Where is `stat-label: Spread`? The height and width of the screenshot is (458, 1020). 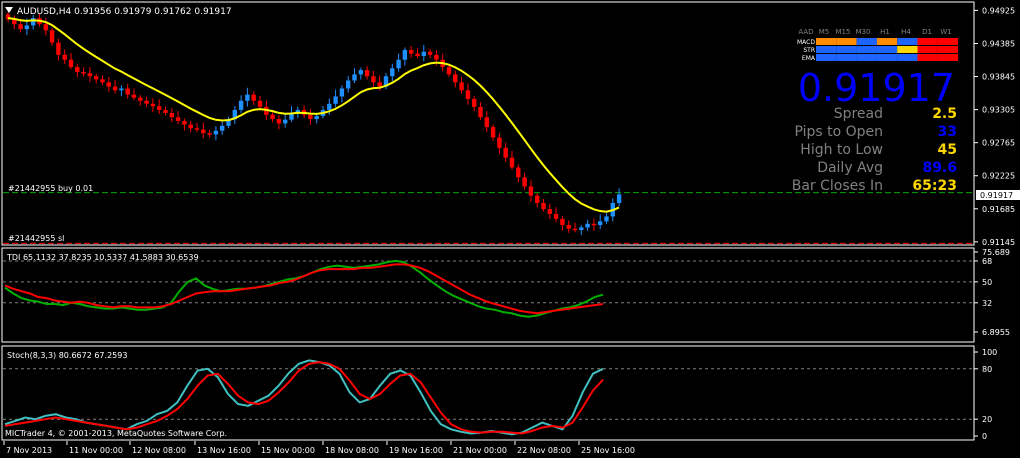 stat-label: Spread is located at coordinates (858, 114).